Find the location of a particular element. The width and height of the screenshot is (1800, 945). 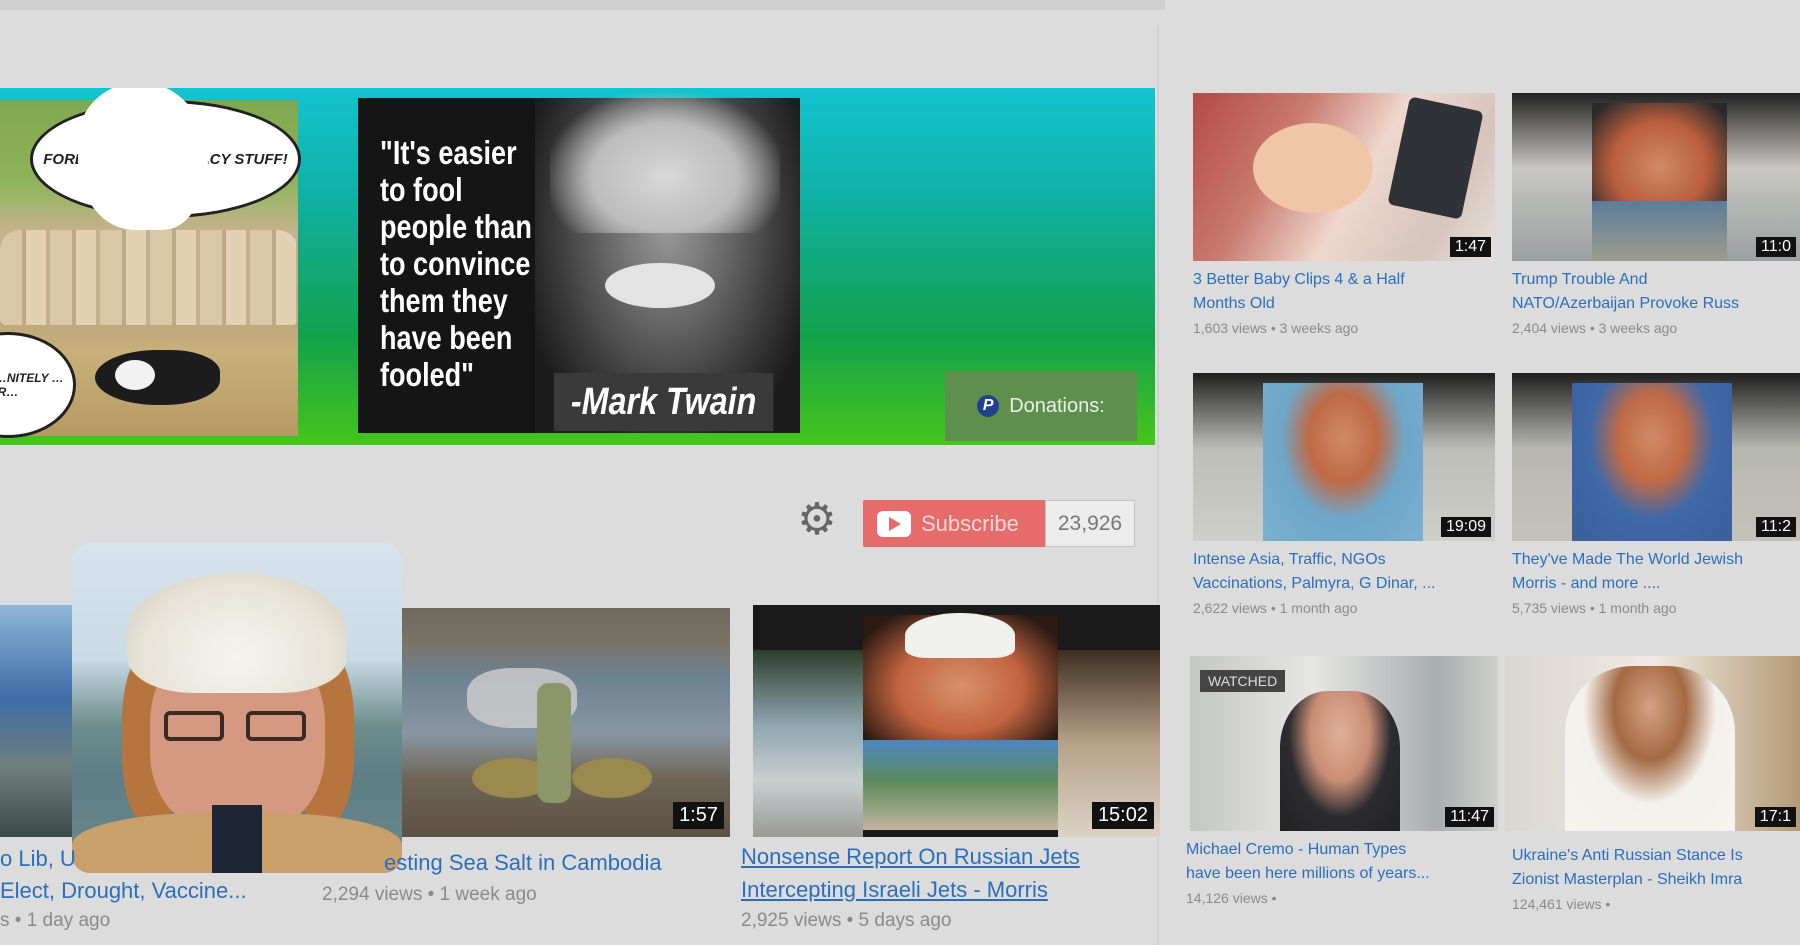

video-title: esting Sea Salt in Cambodia is located at coordinates (523, 862).